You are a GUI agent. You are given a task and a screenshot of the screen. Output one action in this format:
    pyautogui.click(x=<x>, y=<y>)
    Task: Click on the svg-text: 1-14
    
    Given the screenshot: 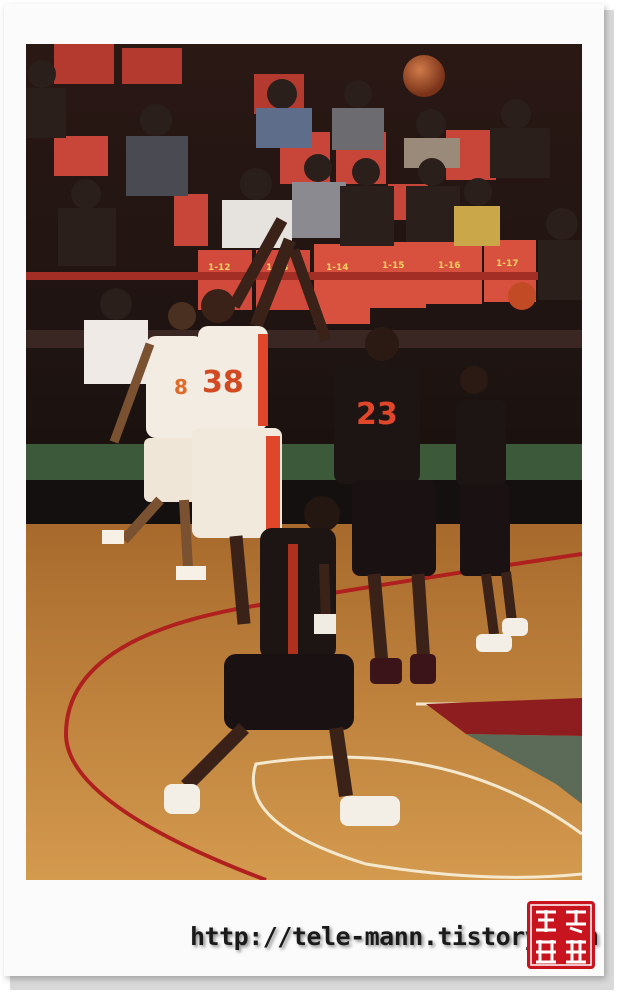 What is the action you would take?
    pyautogui.click(x=337, y=268)
    